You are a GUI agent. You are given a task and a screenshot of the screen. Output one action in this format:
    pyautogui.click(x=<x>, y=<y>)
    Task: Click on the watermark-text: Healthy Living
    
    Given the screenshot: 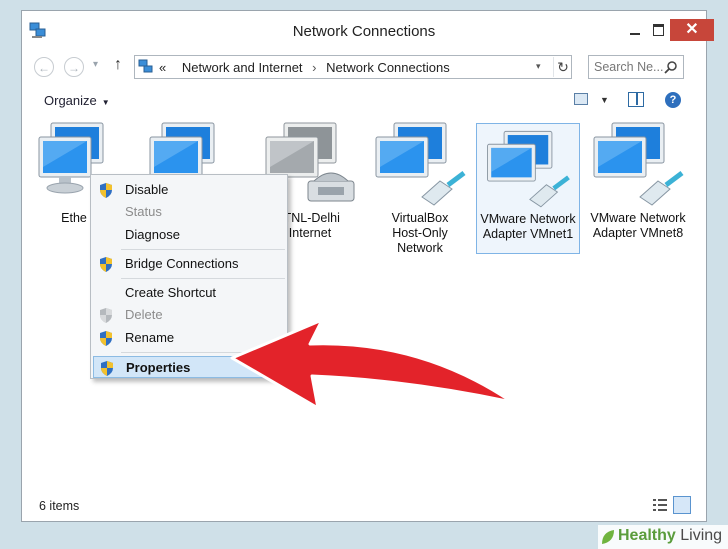 What is the action you would take?
    pyautogui.click(x=670, y=536)
    